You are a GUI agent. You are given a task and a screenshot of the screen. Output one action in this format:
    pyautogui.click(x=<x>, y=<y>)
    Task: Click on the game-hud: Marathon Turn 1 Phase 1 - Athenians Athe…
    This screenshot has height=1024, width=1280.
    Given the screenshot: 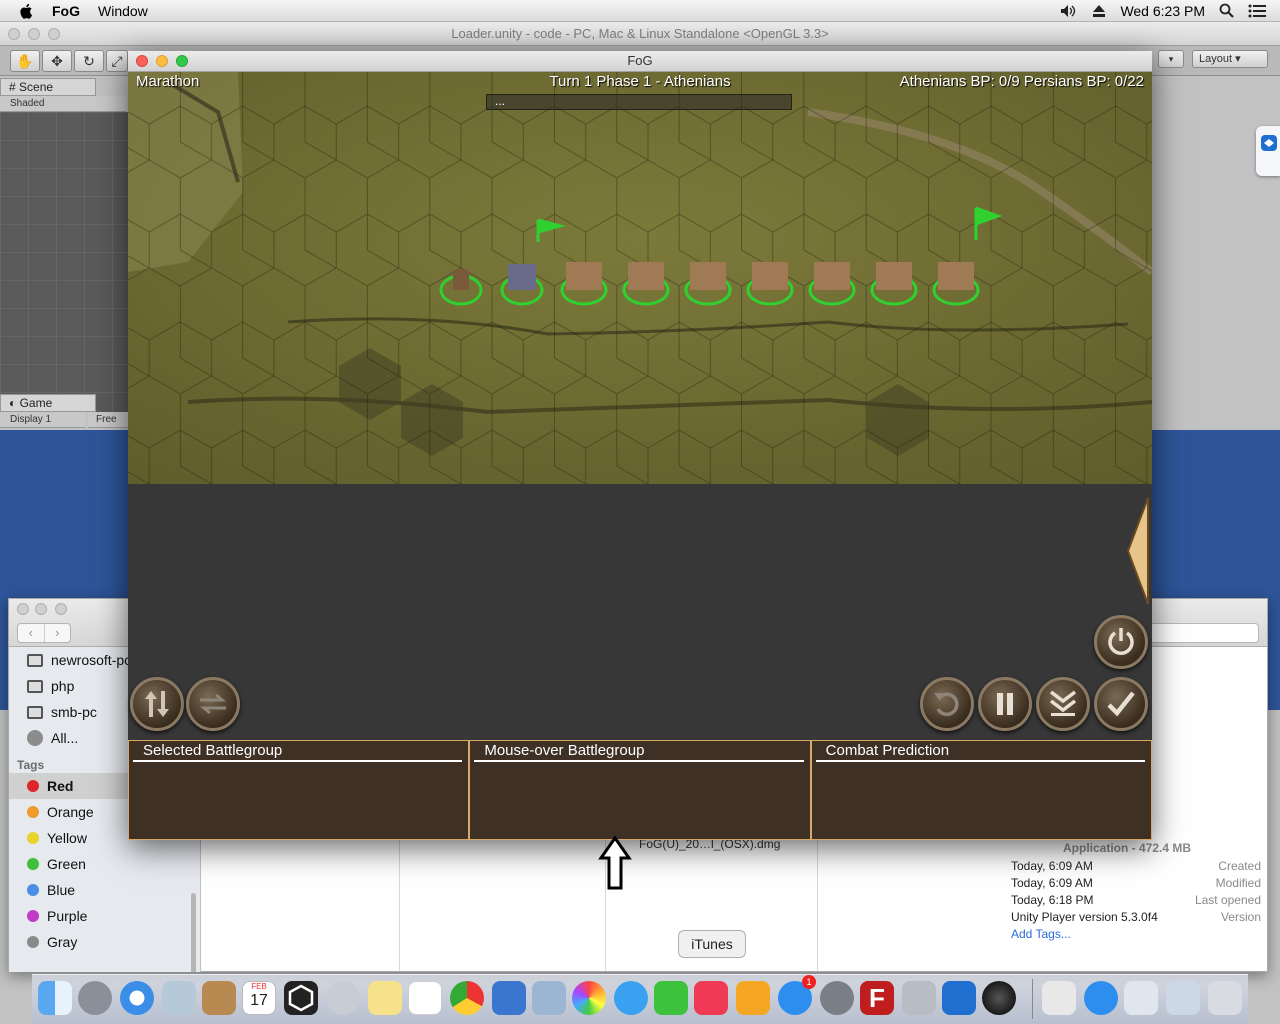 What is the action you would take?
    pyautogui.click(x=640, y=83)
    